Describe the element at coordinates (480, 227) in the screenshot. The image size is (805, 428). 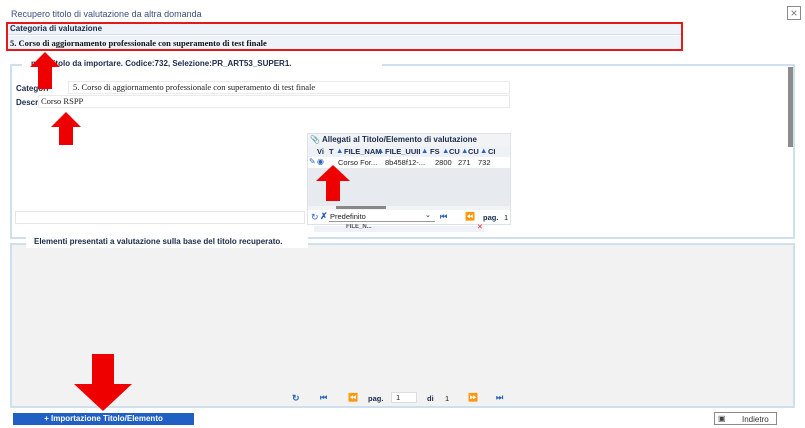
I see `close-icon: ✕` at that location.